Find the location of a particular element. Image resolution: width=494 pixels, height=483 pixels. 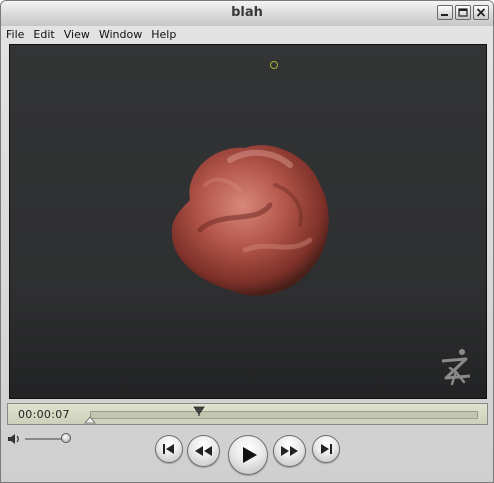

scrub-track is located at coordinates (284, 415).